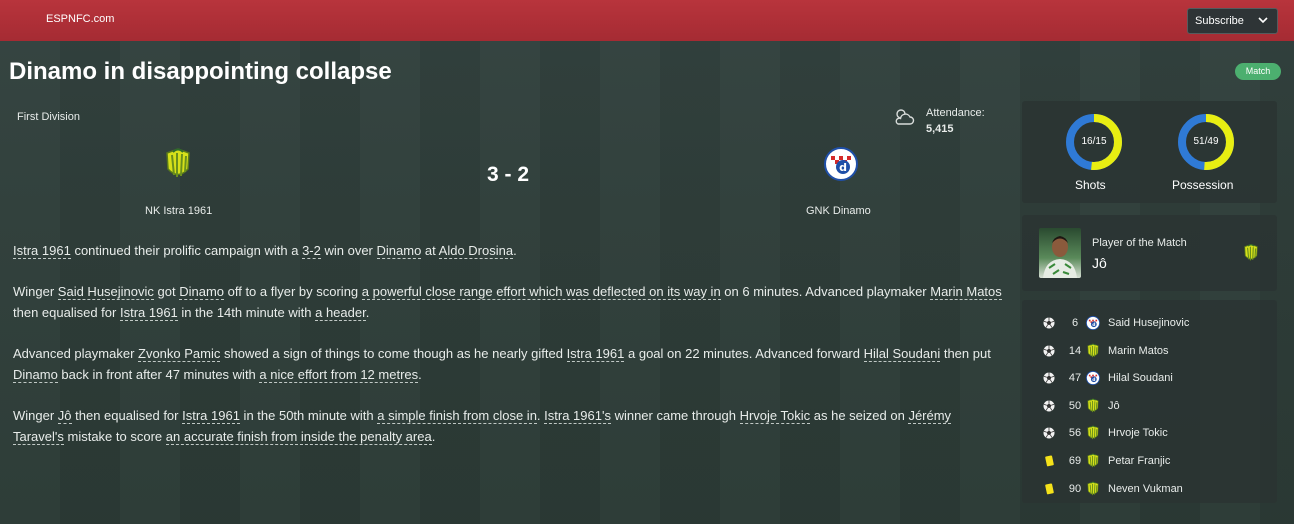  Describe the element at coordinates (1263, 21) in the screenshot. I see `chevron-down-icon` at that location.